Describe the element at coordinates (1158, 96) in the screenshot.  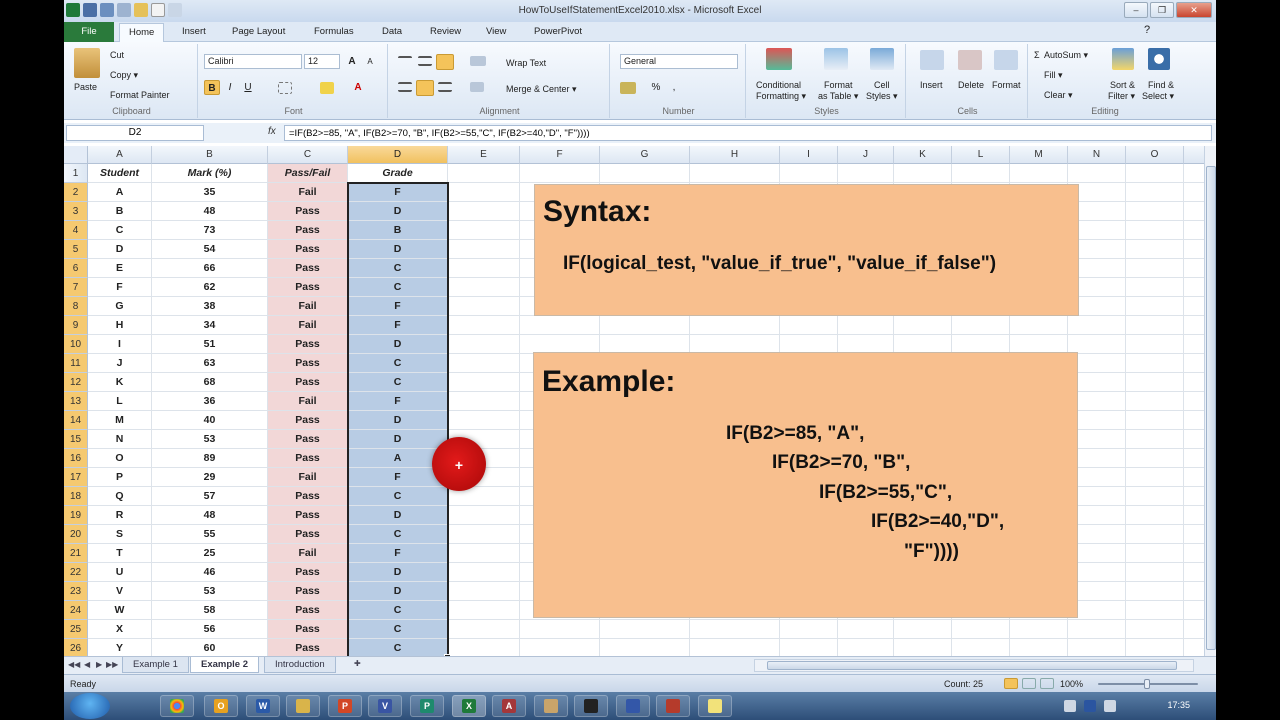
I see `find-select-button-2: Select ▾` at that location.